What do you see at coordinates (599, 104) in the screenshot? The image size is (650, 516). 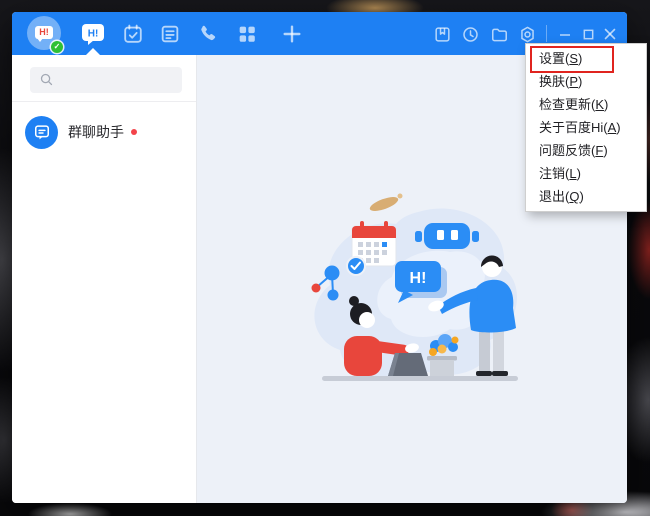 I see `menu-item-mnemonic: K` at bounding box center [599, 104].